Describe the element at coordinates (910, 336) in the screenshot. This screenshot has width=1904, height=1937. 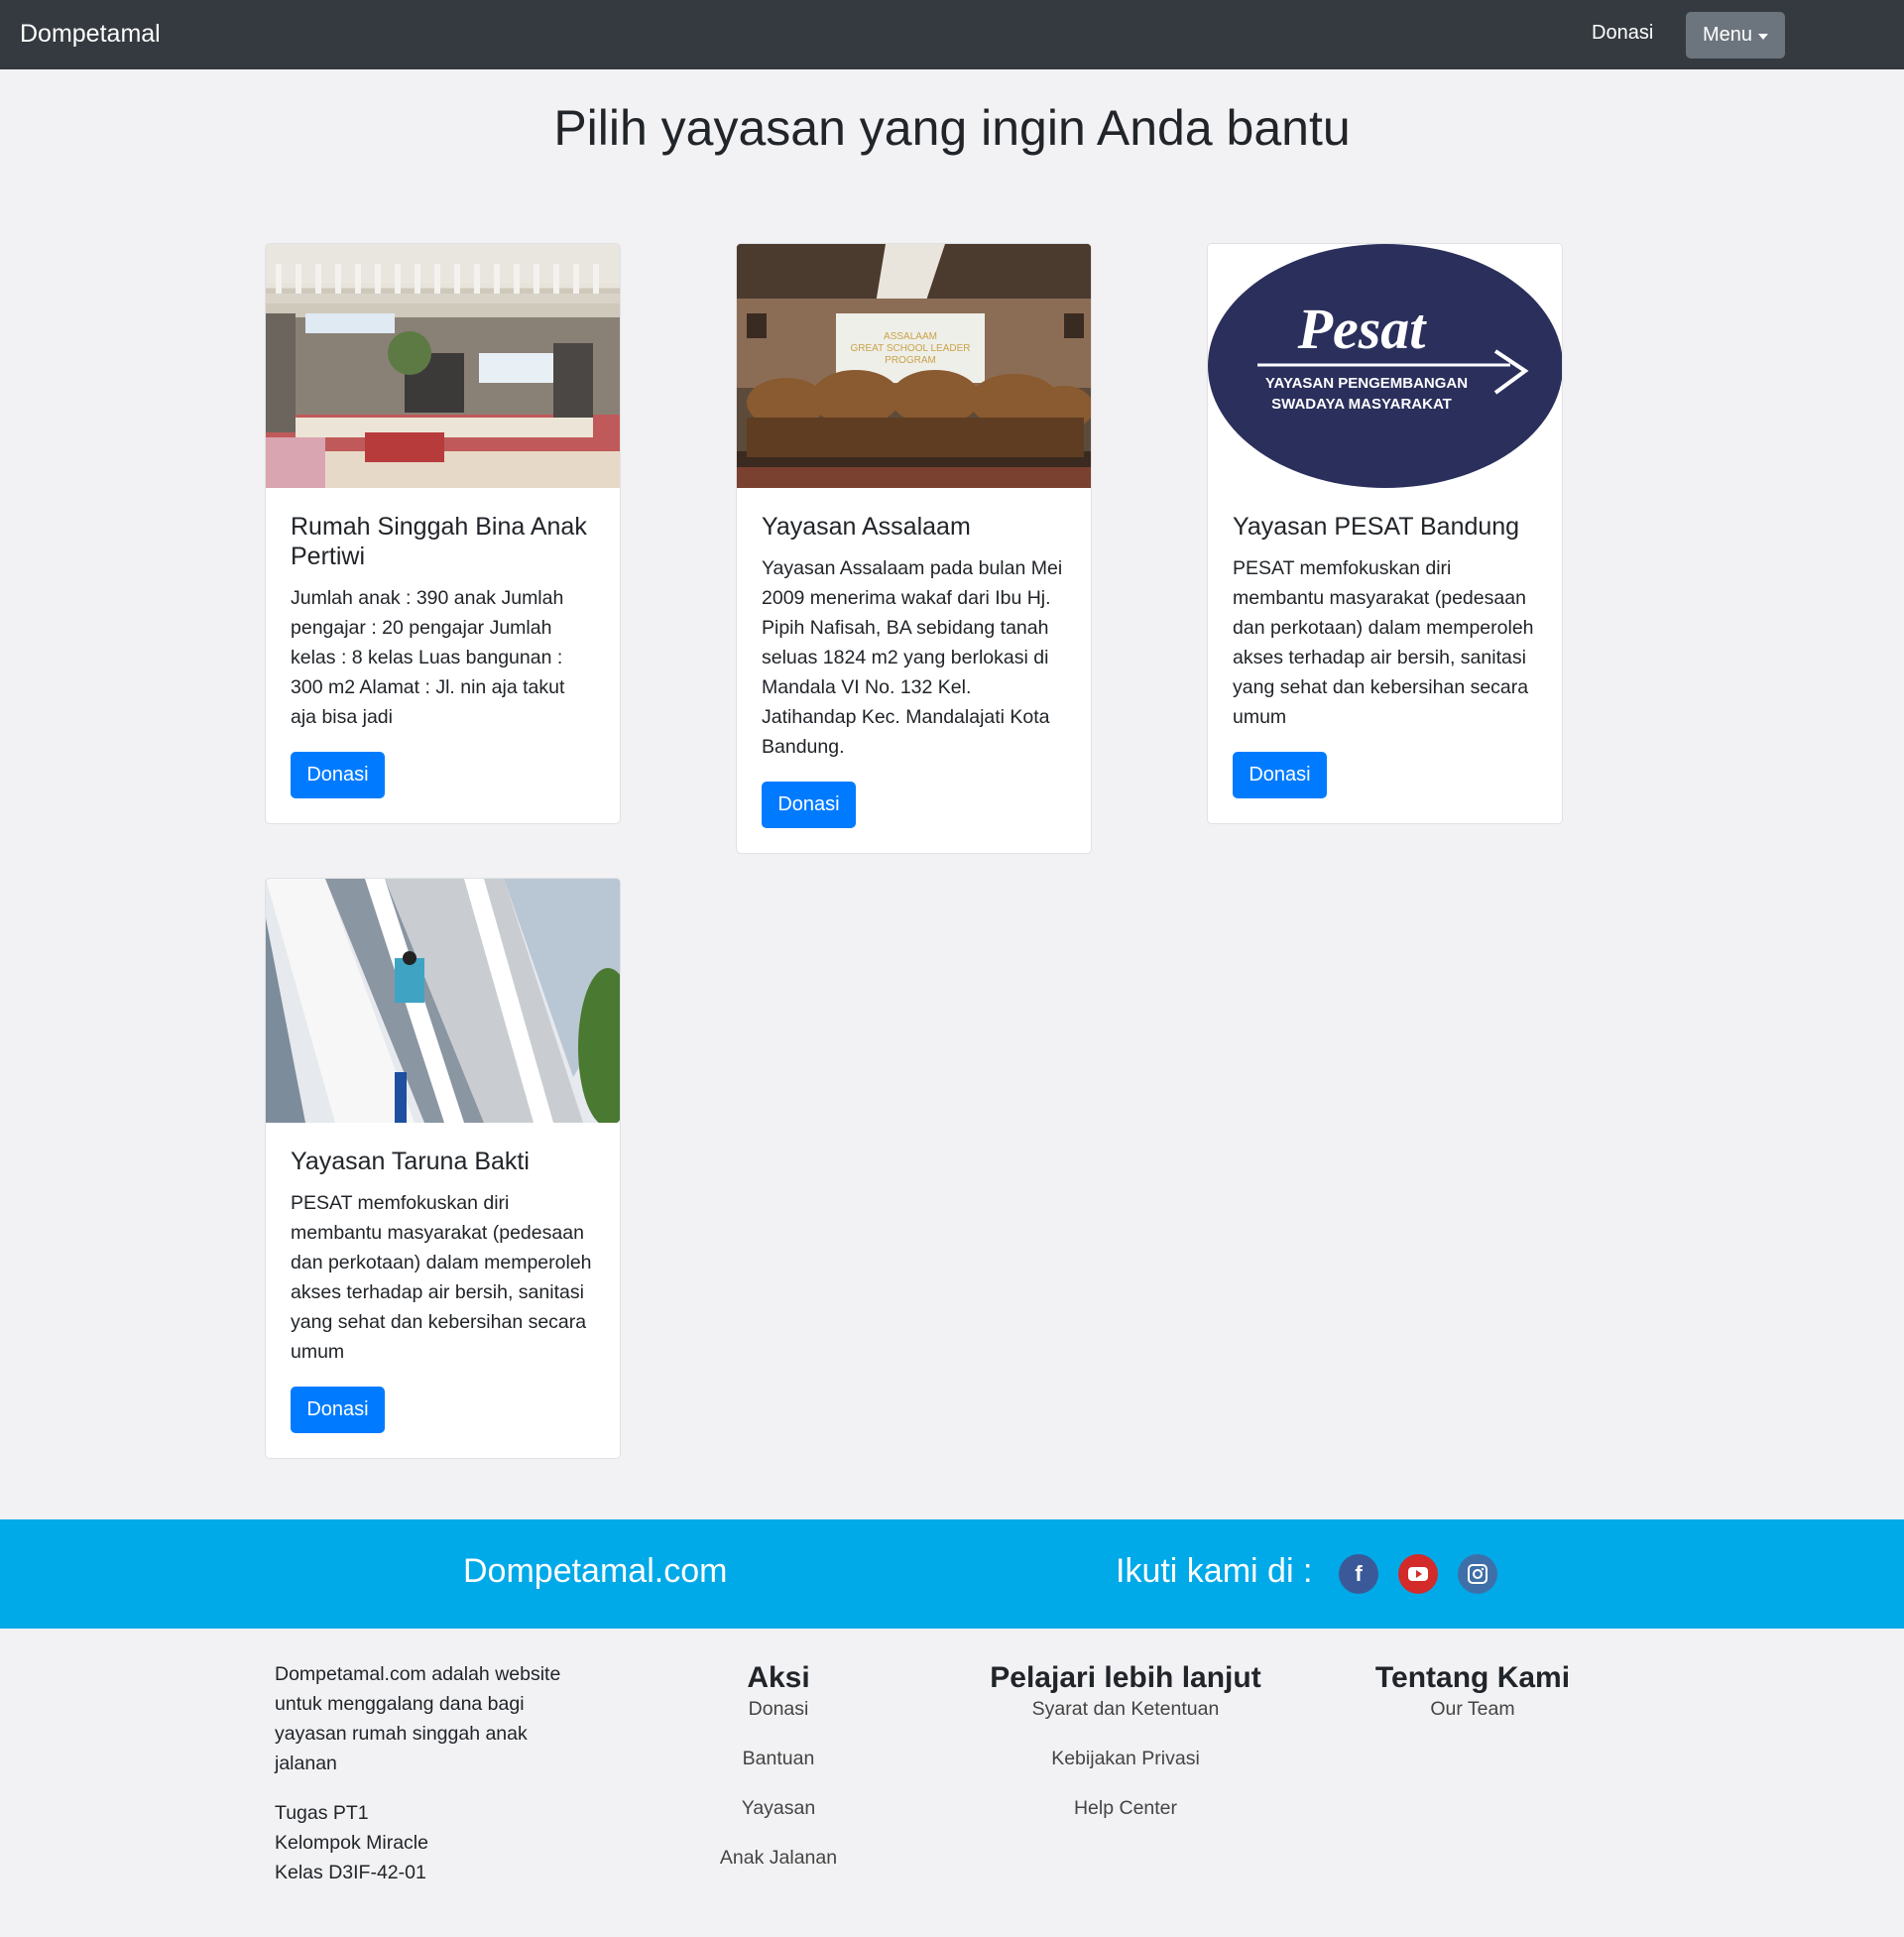
I see `banner-line-1: ASSALAAM` at that location.